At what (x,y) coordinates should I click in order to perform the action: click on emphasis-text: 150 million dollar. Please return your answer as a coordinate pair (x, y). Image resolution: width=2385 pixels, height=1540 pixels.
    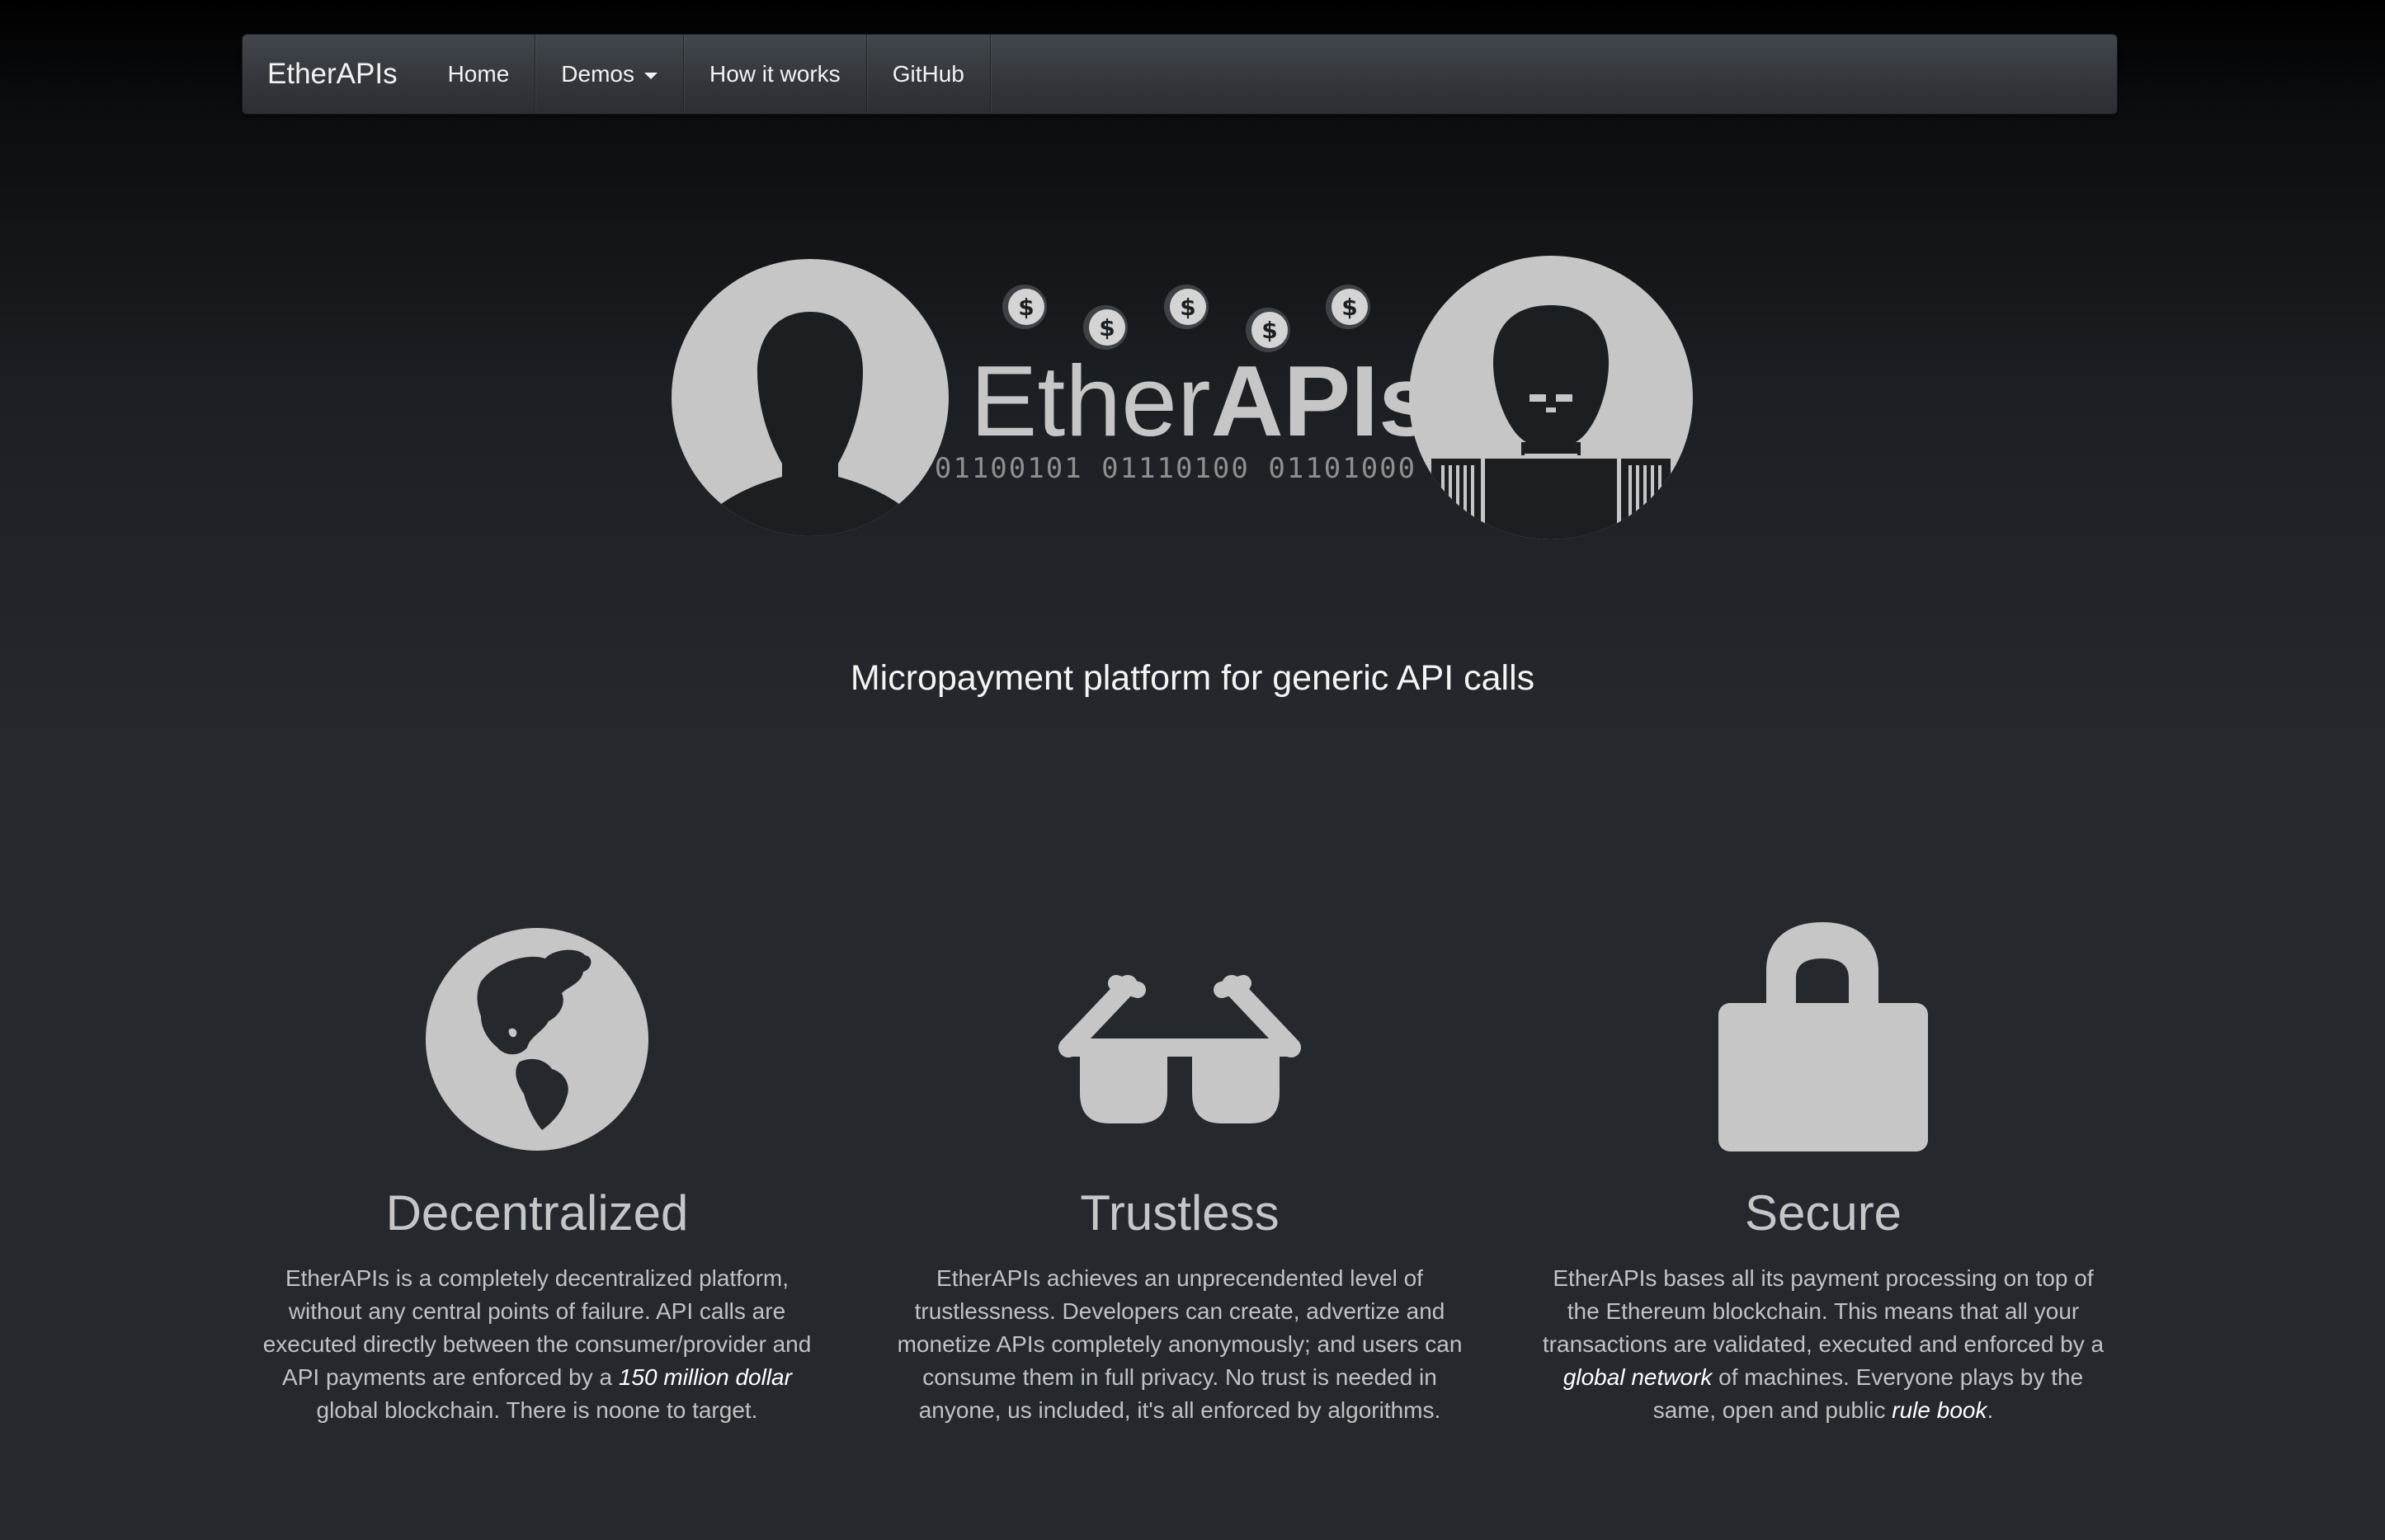
    Looking at the image, I should click on (705, 1377).